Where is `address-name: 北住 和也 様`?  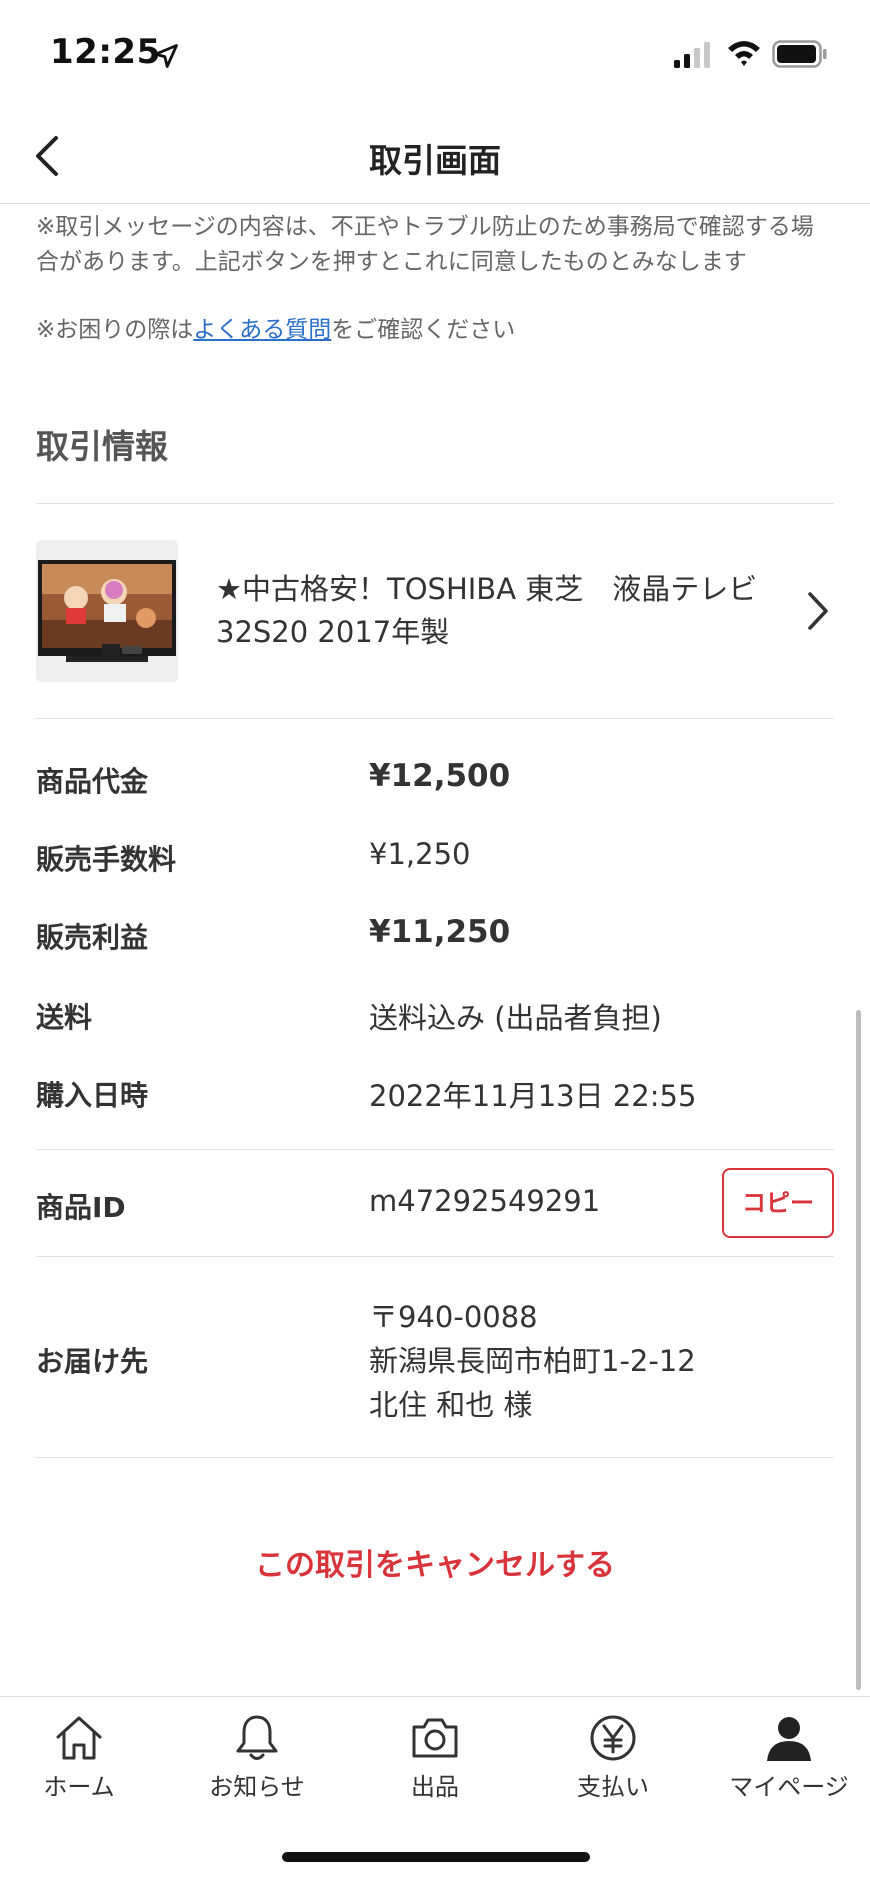 address-name: 北住 和也 様 is located at coordinates (451, 1405).